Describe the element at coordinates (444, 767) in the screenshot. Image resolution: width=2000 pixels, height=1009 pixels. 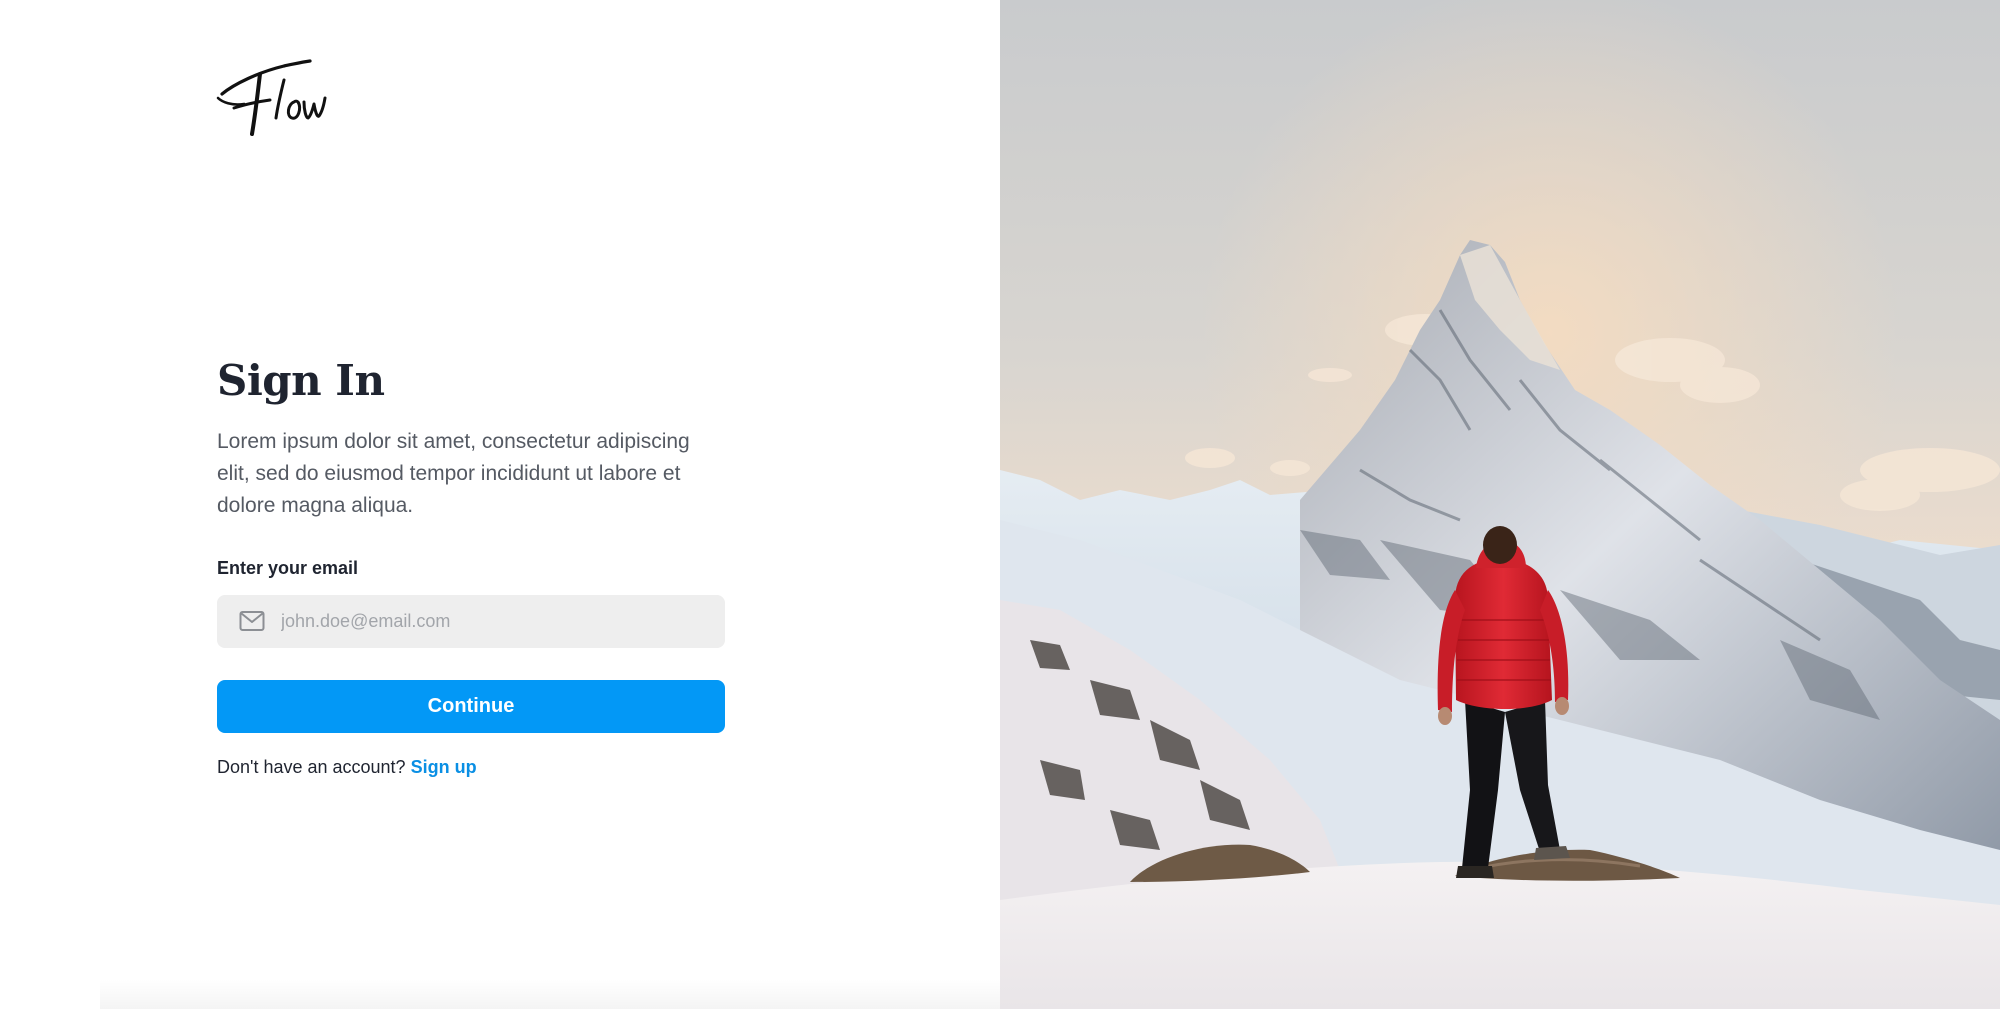
I see `signup-link: Sign up` at that location.